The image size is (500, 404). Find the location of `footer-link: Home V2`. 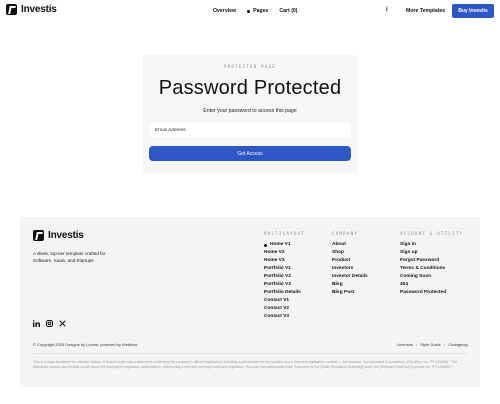

footer-link: Home V2 is located at coordinates (284, 253).